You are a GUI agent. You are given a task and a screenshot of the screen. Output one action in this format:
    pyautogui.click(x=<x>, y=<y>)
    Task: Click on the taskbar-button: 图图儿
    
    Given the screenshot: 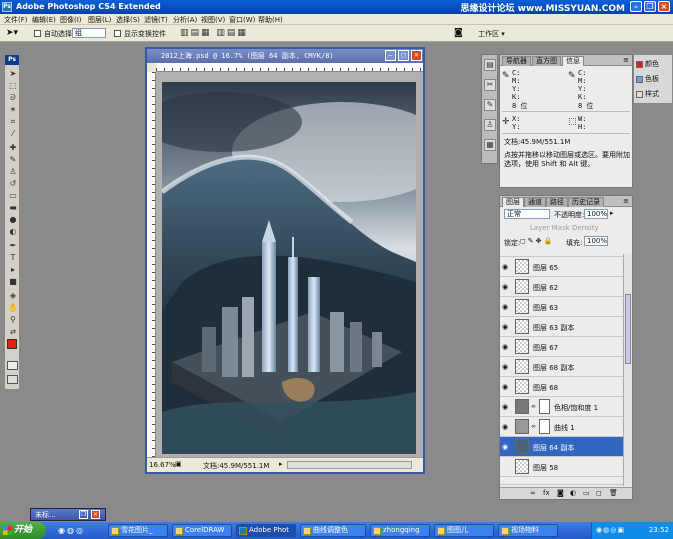 What is the action you would take?
    pyautogui.click(x=464, y=530)
    